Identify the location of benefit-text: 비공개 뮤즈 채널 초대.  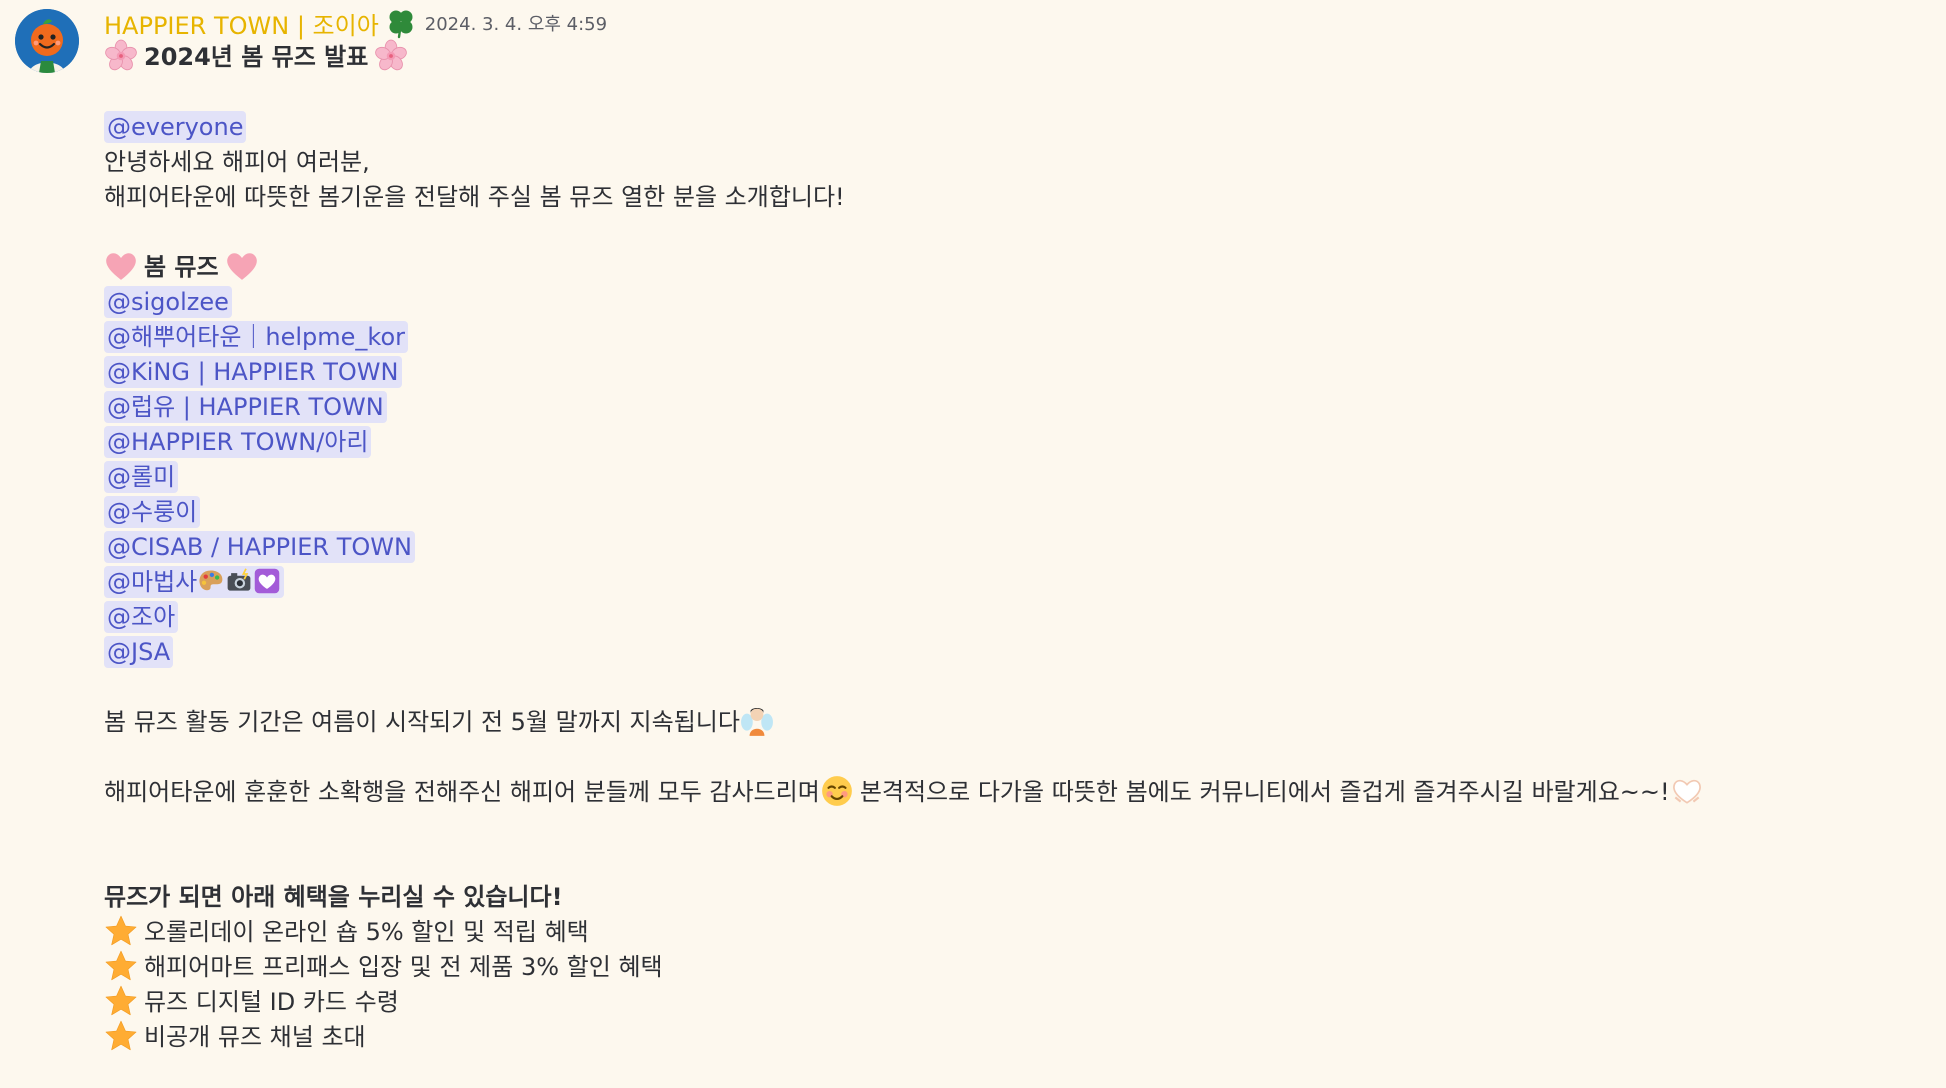
(255, 1037).